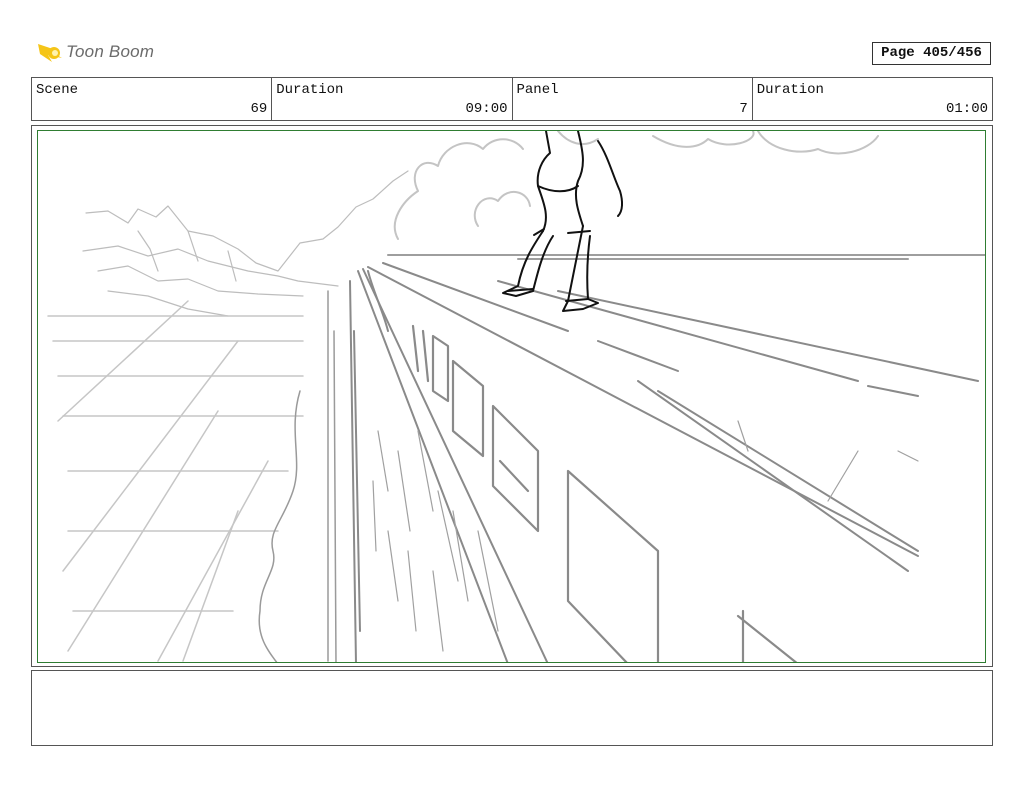 The height and width of the screenshot is (793, 1024). I want to click on cliff-edge, so click(297, 476).